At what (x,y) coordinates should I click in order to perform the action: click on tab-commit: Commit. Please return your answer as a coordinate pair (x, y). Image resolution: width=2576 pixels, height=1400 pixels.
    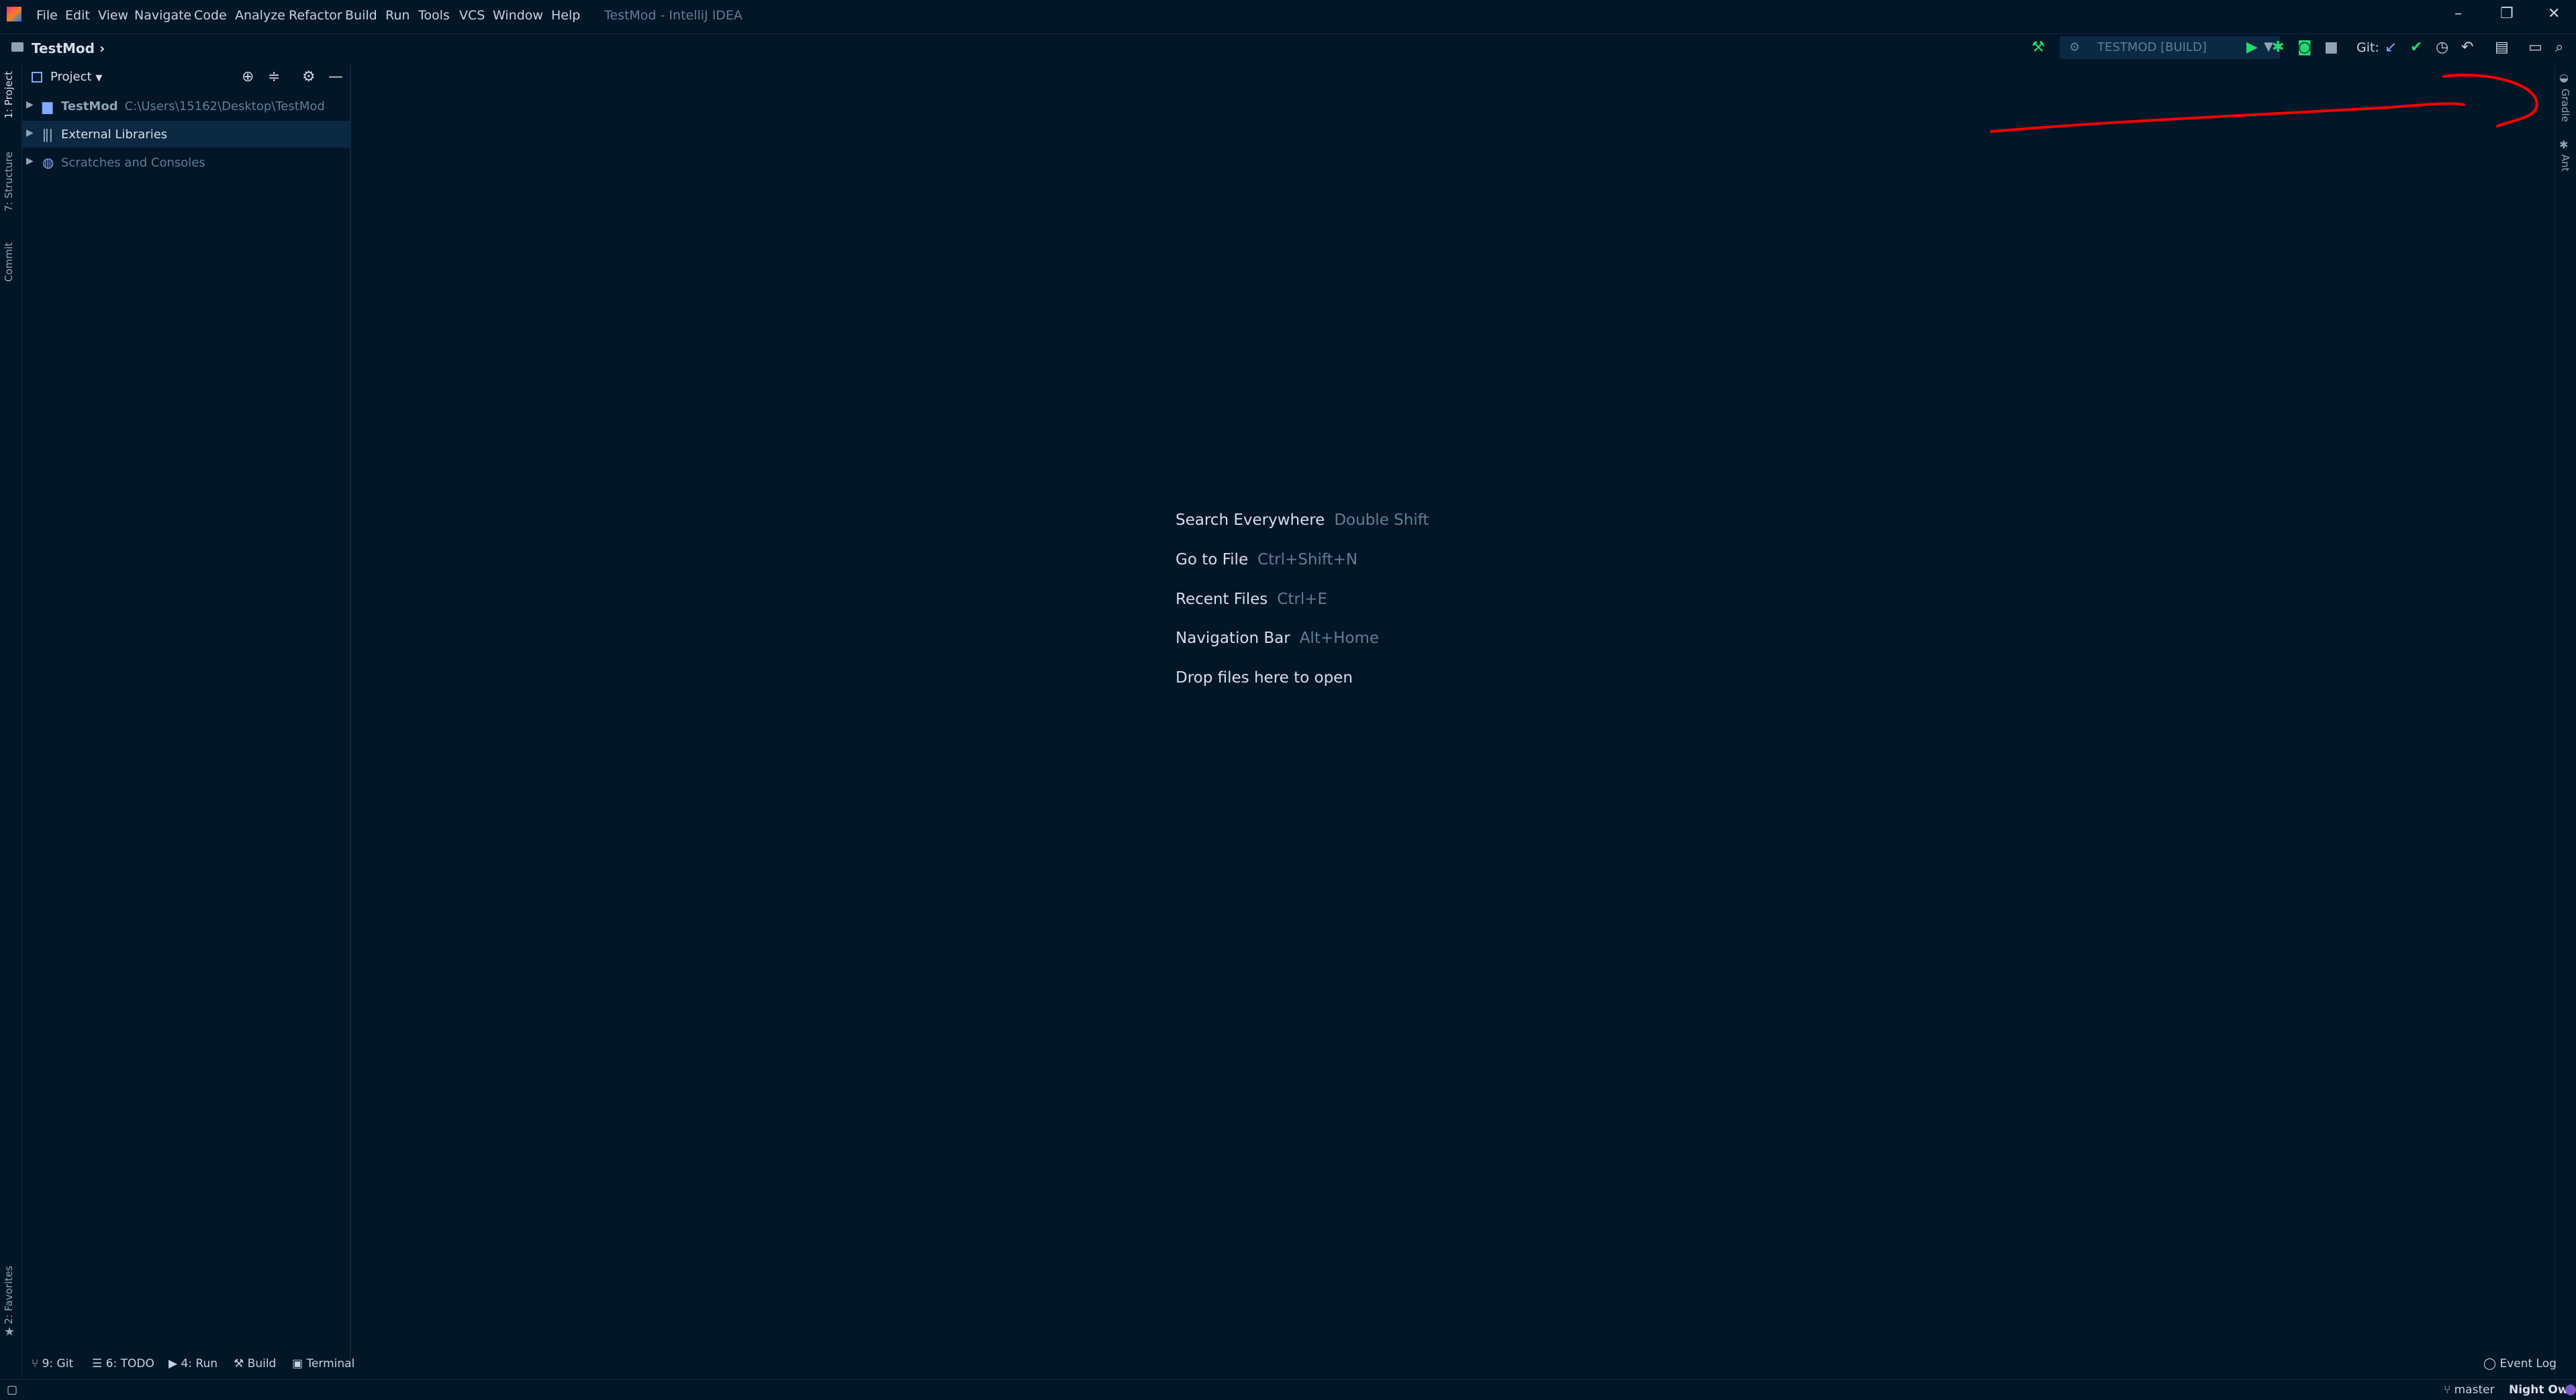
    Looking at the image, I should click on (9, 262).